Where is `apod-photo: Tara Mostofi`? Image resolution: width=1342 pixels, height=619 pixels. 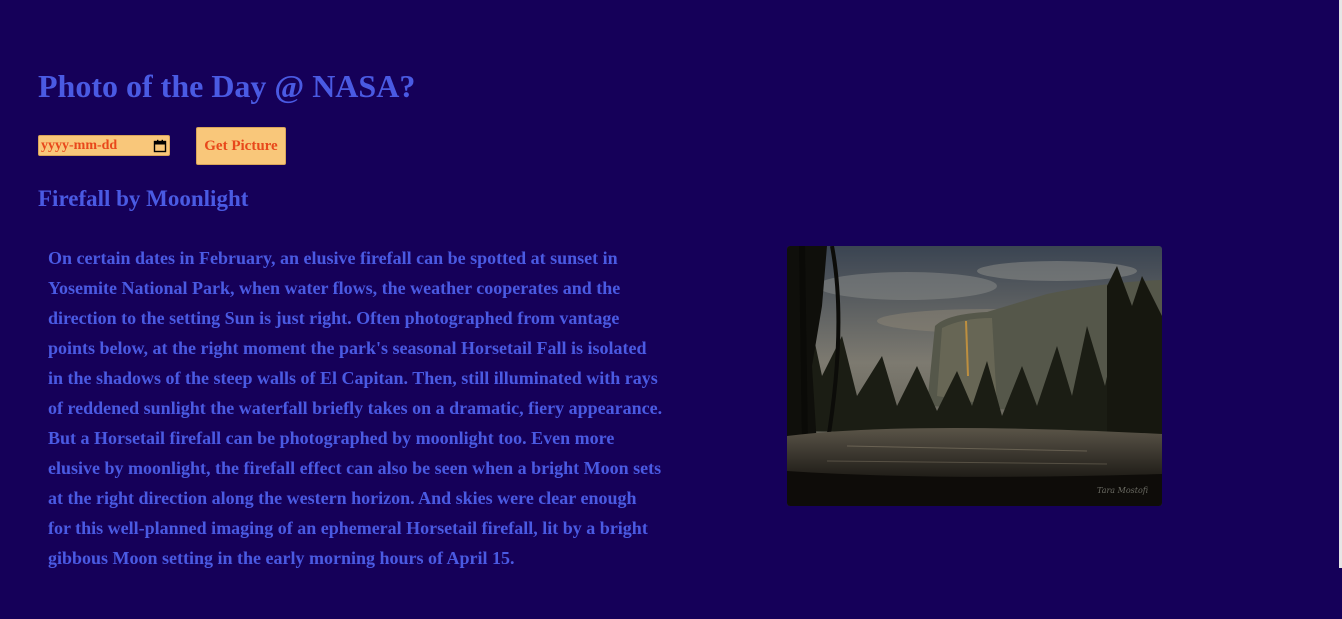
apod-photo: Tara Mostofi is located at coordinates (974, 376).